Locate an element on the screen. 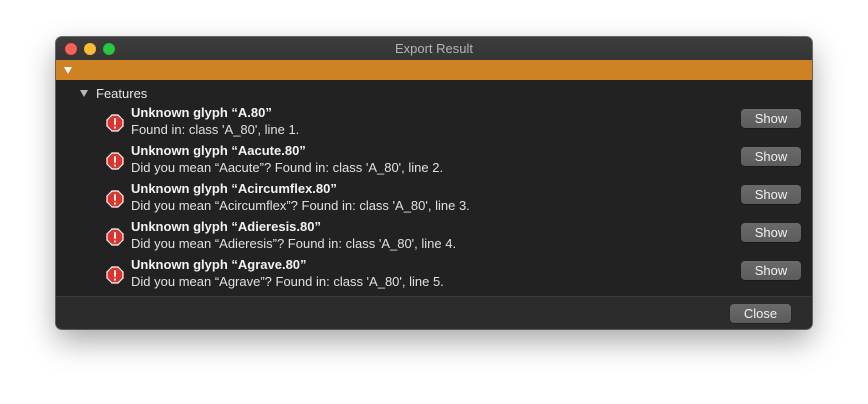  section-label: Features is located at coordinates (122, 93).